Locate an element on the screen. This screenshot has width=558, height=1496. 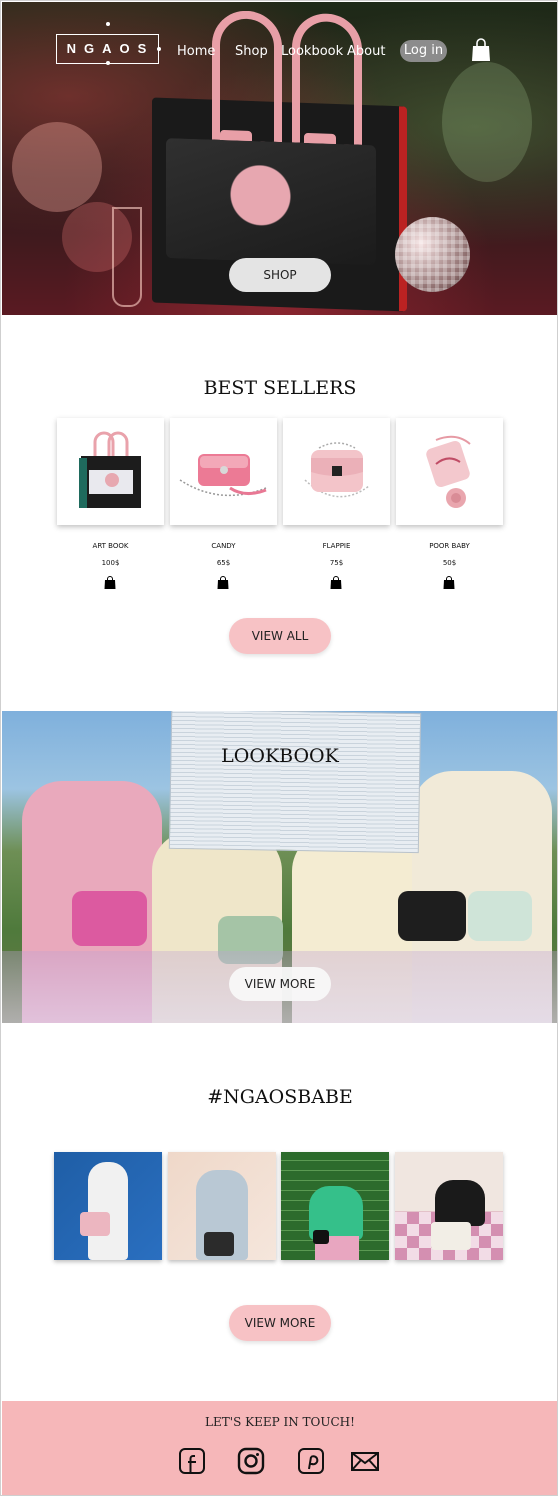
product-image-art-book is located at coordinates (110, 469).